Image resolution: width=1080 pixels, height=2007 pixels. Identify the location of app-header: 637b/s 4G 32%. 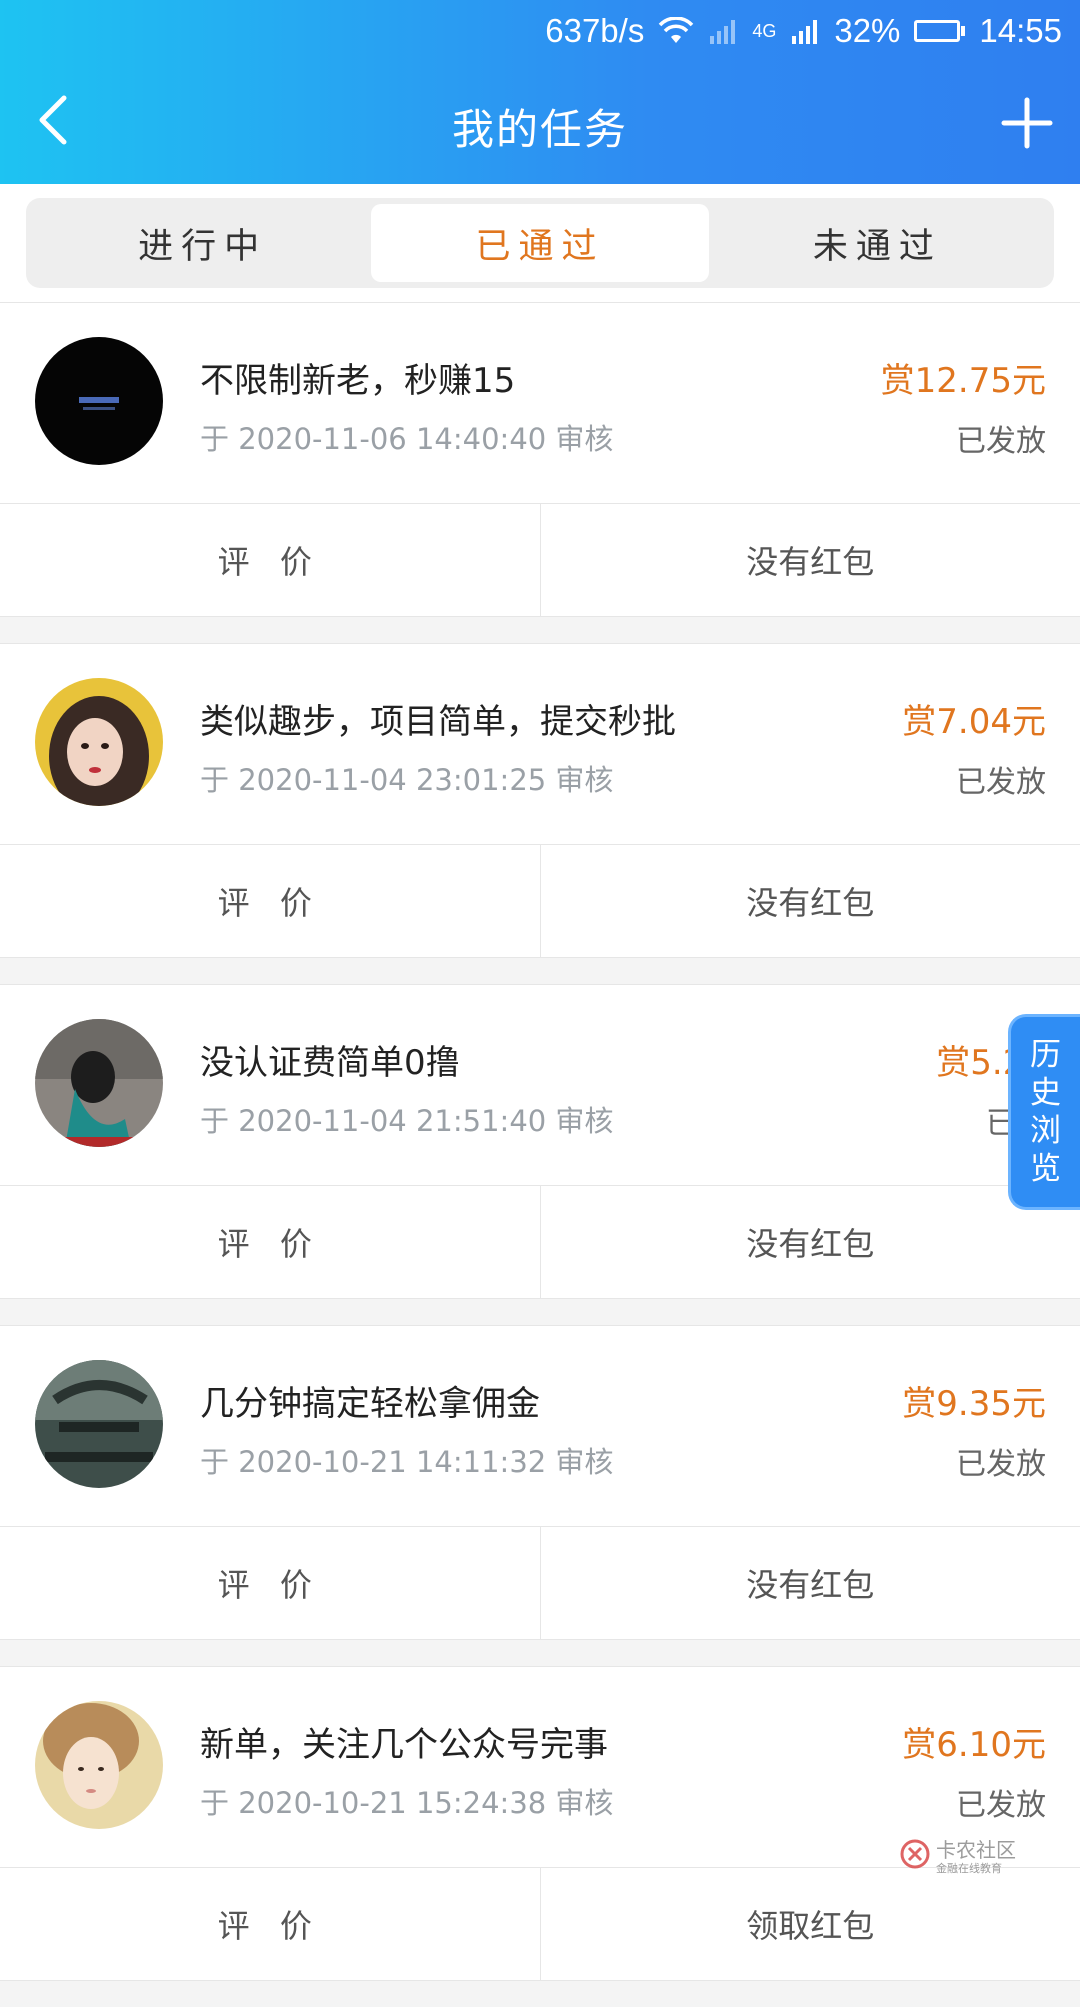
(540, 92).